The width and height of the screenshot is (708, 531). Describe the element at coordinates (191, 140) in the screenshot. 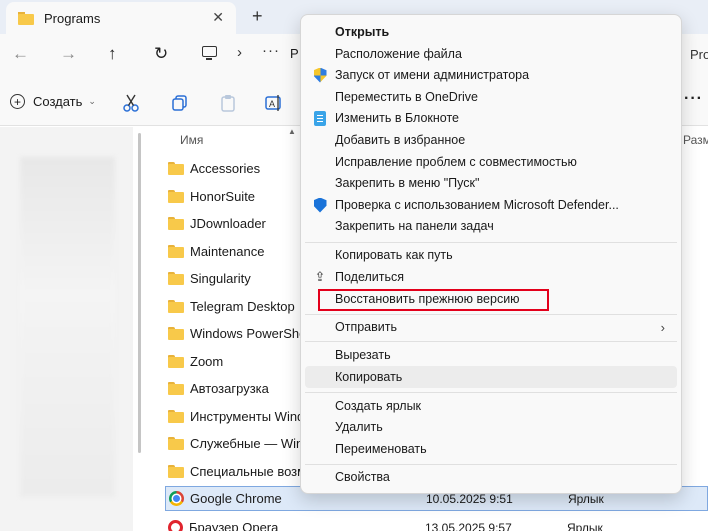

I see `column-name: Имя` at that location.